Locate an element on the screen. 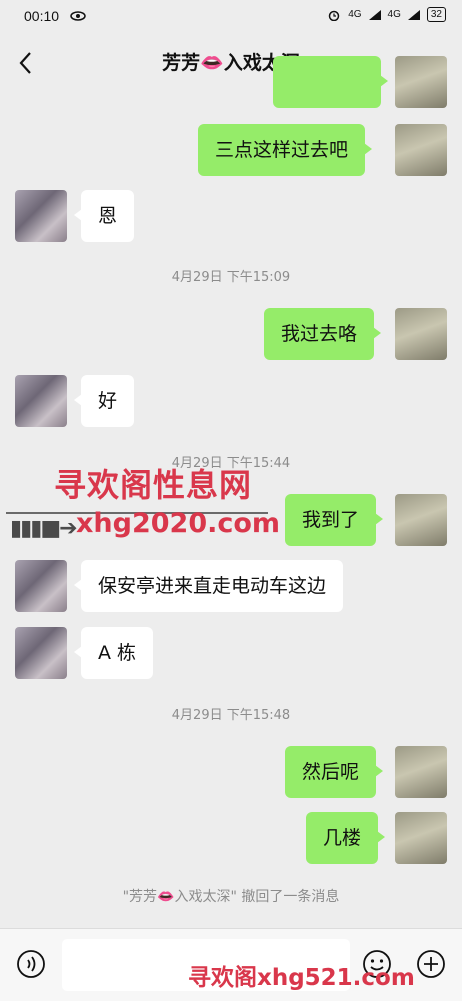 The image size is (462, 1001). message-bubble: 然后呢 is located at coordinates (334, 772).